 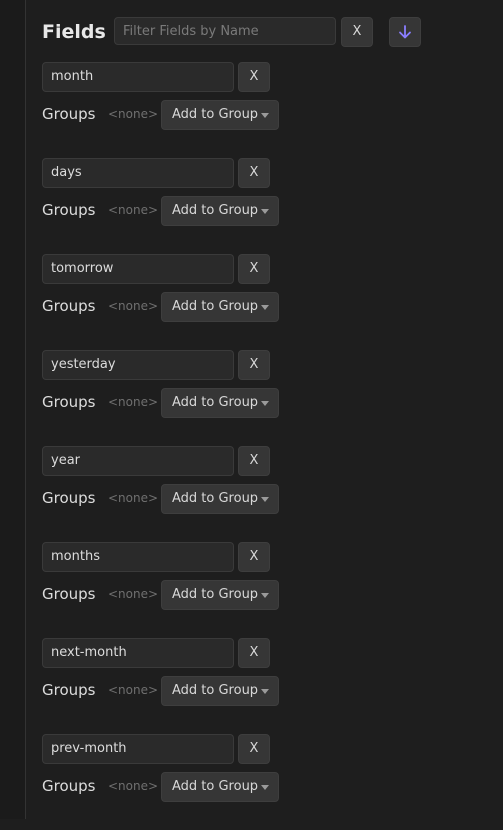 What do you see at coordinates (138, 365) in the screenshot?
I see `field-name: yesterday` at bounding box center [138, 365].